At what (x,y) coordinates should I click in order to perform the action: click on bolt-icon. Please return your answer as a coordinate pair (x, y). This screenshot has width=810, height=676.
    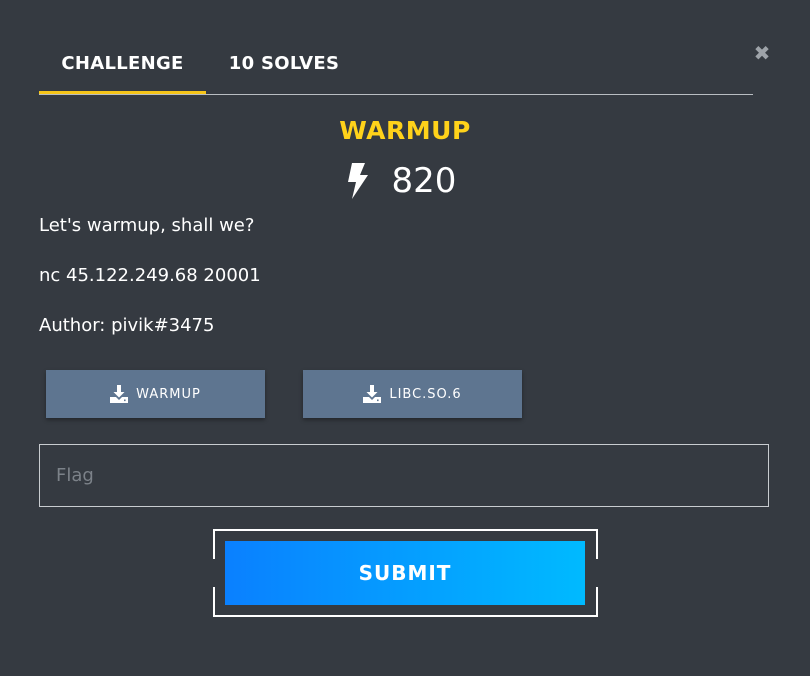
    Looking at the image, I should click on (357, 181).